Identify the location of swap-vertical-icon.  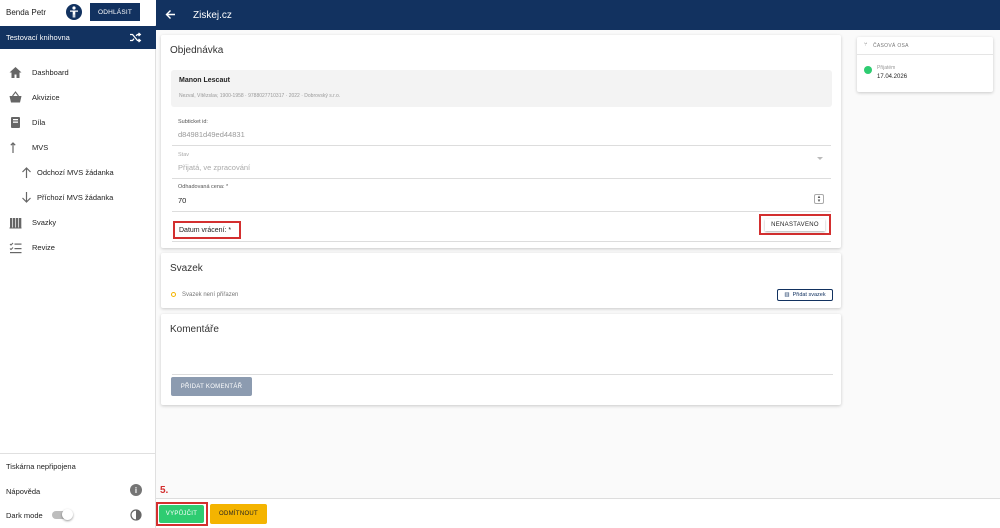
(15, 147).